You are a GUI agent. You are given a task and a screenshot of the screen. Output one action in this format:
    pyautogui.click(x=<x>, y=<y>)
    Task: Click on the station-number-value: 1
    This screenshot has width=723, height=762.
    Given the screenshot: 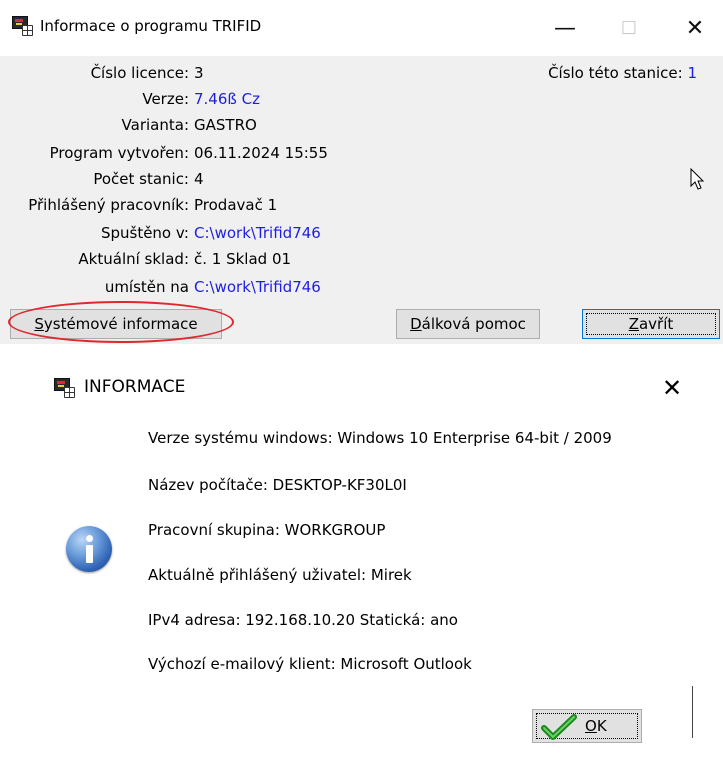 What is the action you would take?
    pyautogui.click(x=692, y=73)
    